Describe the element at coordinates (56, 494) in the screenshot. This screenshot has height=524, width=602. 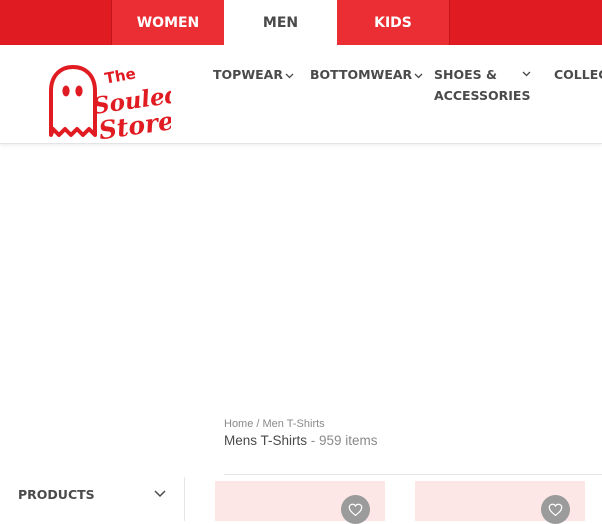
I see `filter-products-label: PRODUCTS` at that location.